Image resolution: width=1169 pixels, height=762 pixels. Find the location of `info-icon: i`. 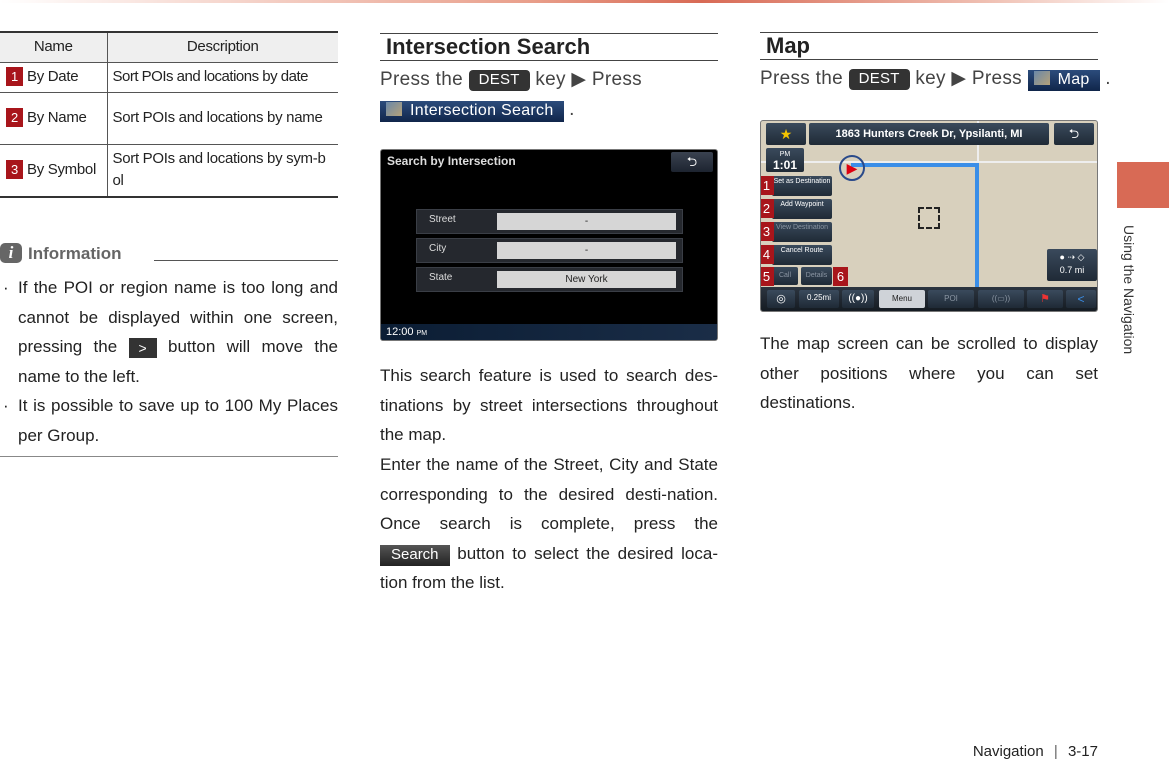

info-icon: i is located at coordinates (11, 253).